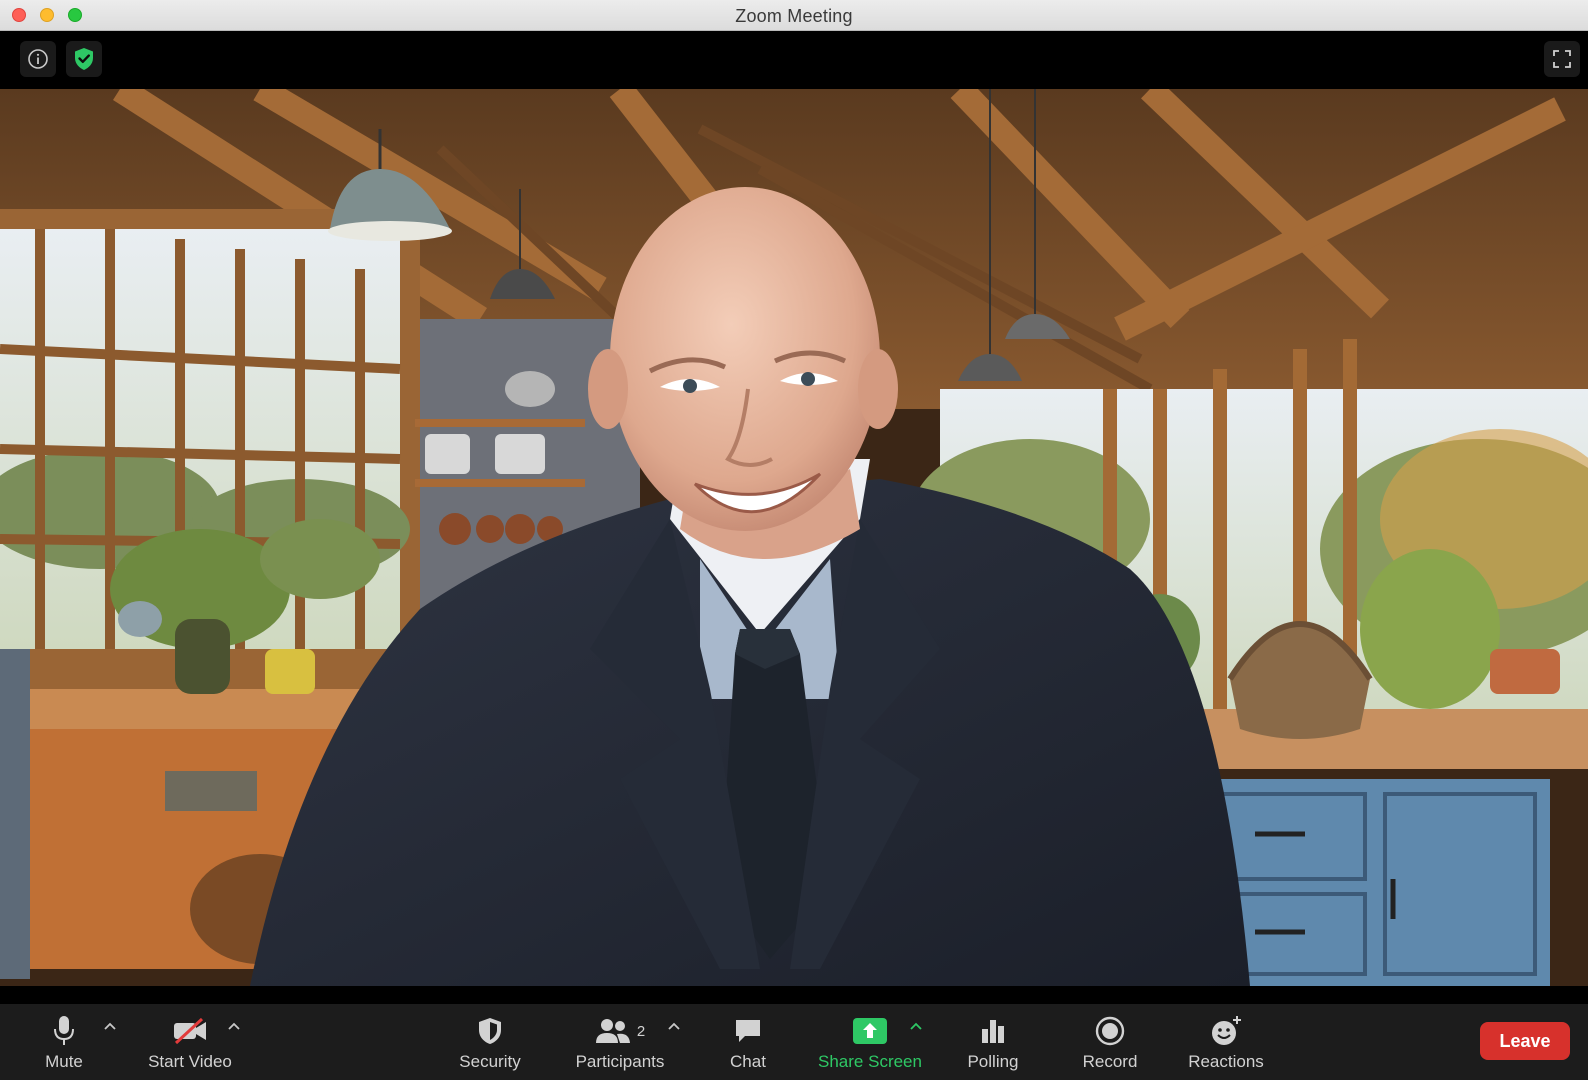 This screenshot has height=1080, width=1588. I want to click on record-label: Record, so click(1110, 1061).